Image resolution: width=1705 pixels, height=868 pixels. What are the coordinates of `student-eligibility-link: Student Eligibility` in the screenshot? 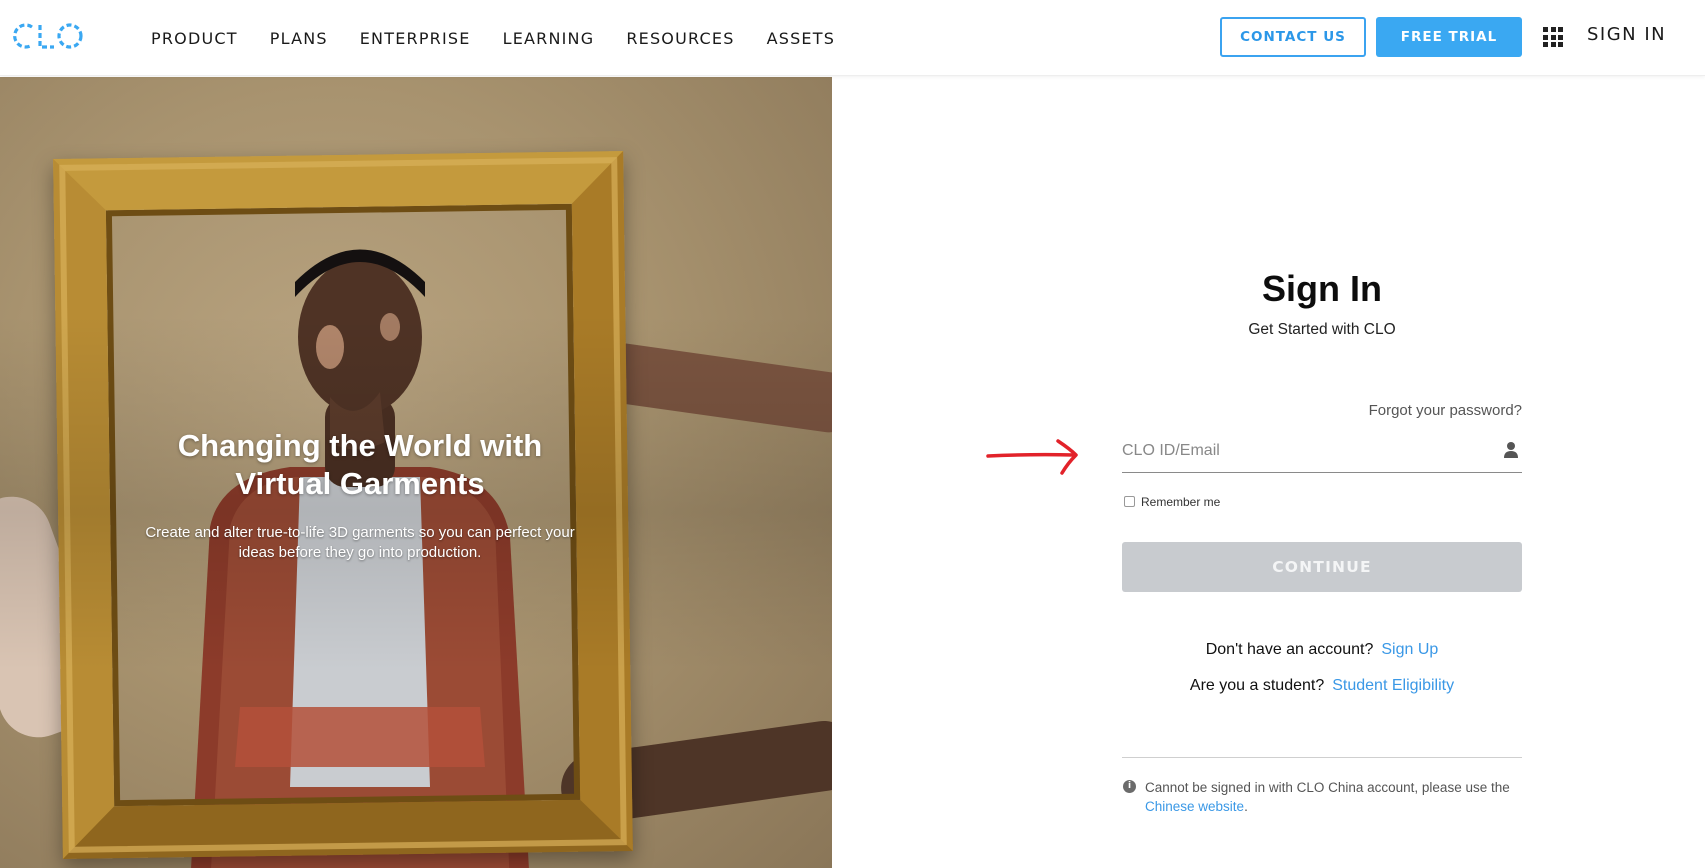 It's located at (1393, 685).